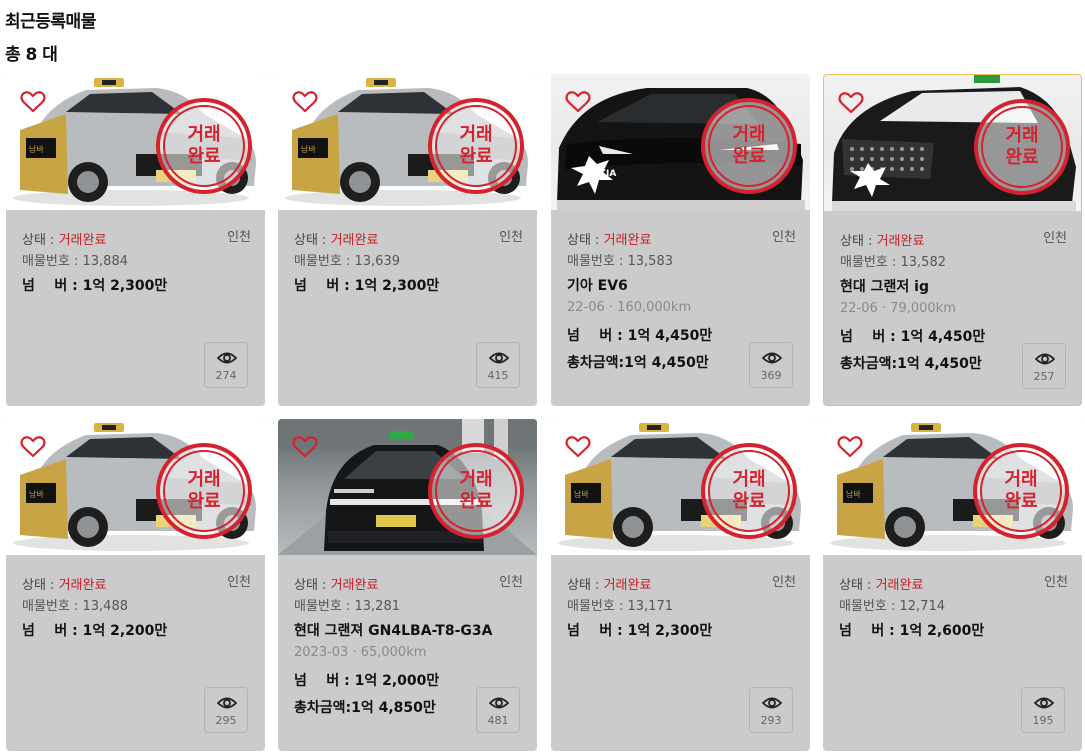 This screenshot has height=753, width=1085. What do you see at coordinates (377, 261) in the screenshot?
I see `listing-number: 13,639` at bounding box center [377, 261].